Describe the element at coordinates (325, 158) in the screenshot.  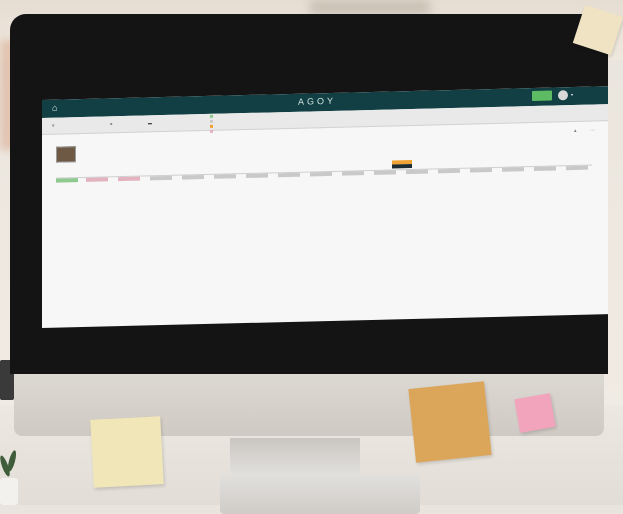
I see `client-panel: ▴ ⋯` at that location.